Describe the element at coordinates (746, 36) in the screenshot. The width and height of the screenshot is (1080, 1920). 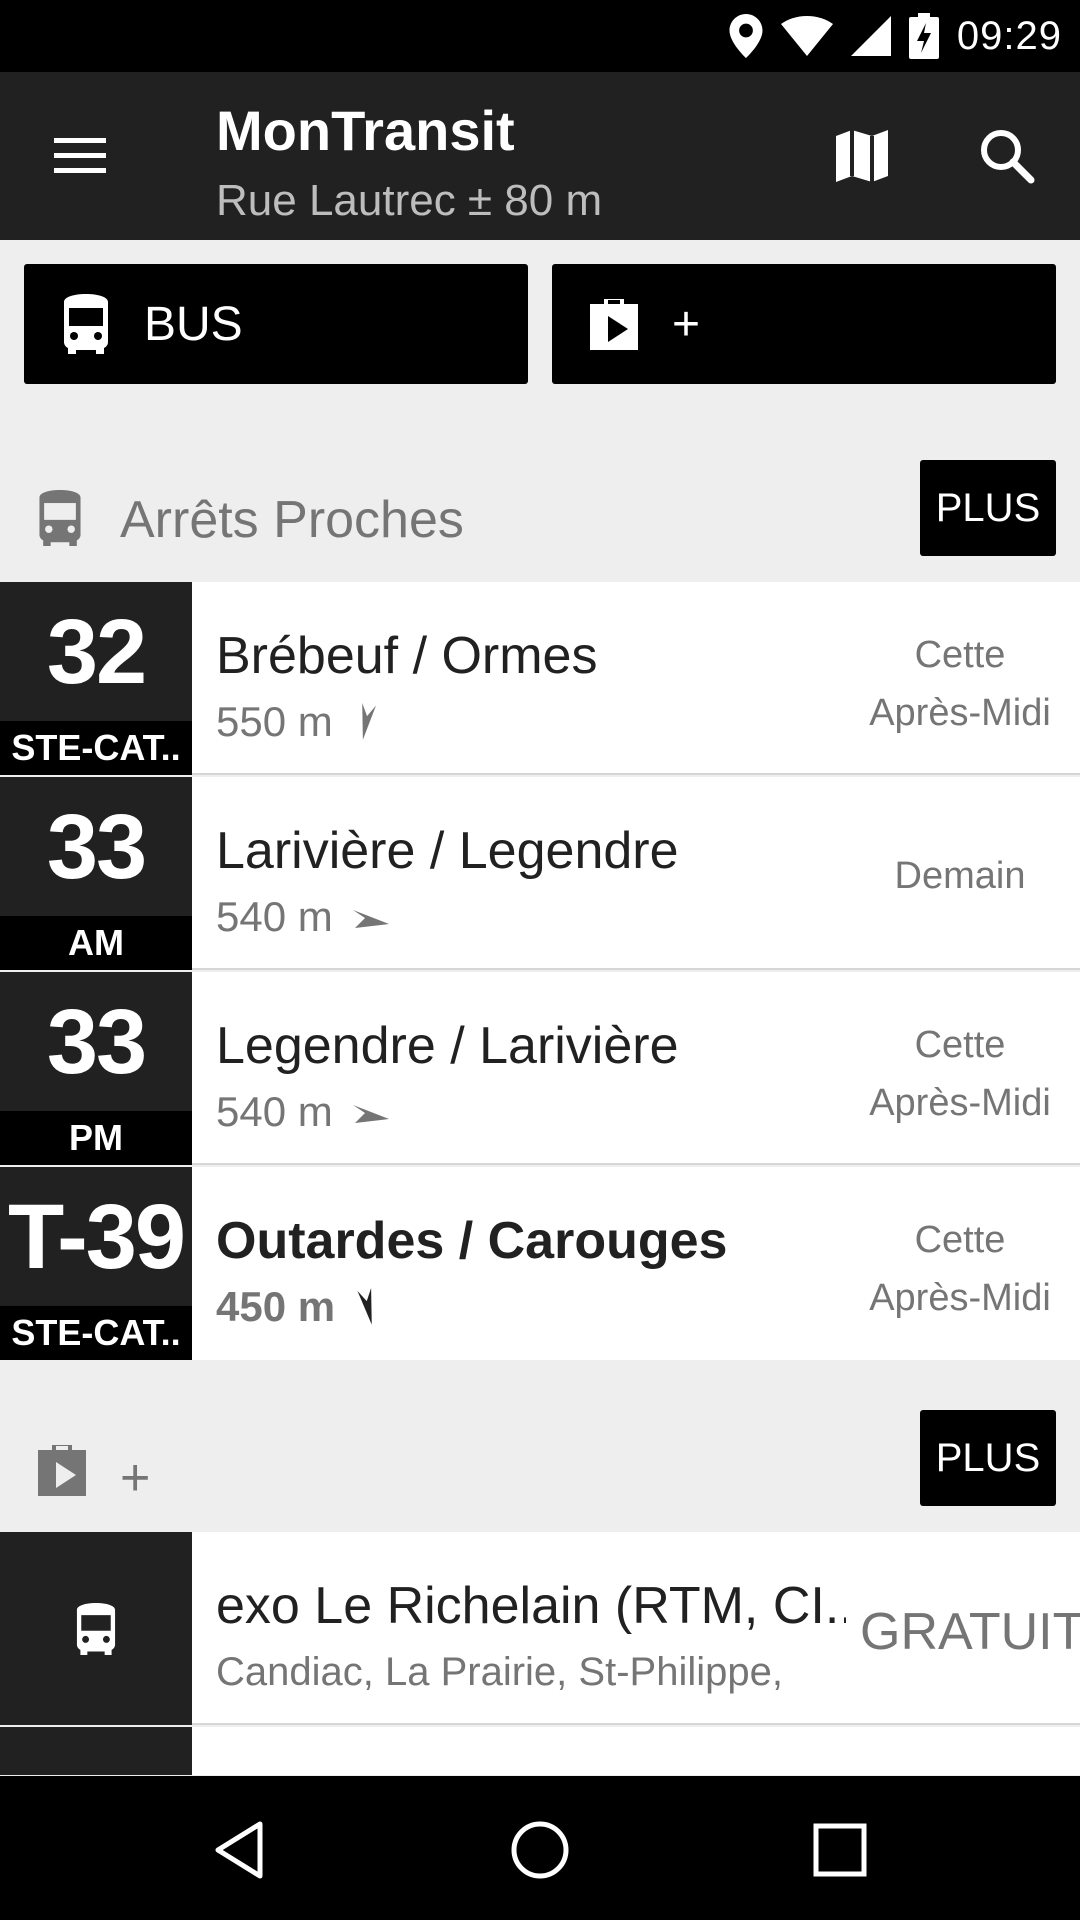
I see `location-icon` at that location.